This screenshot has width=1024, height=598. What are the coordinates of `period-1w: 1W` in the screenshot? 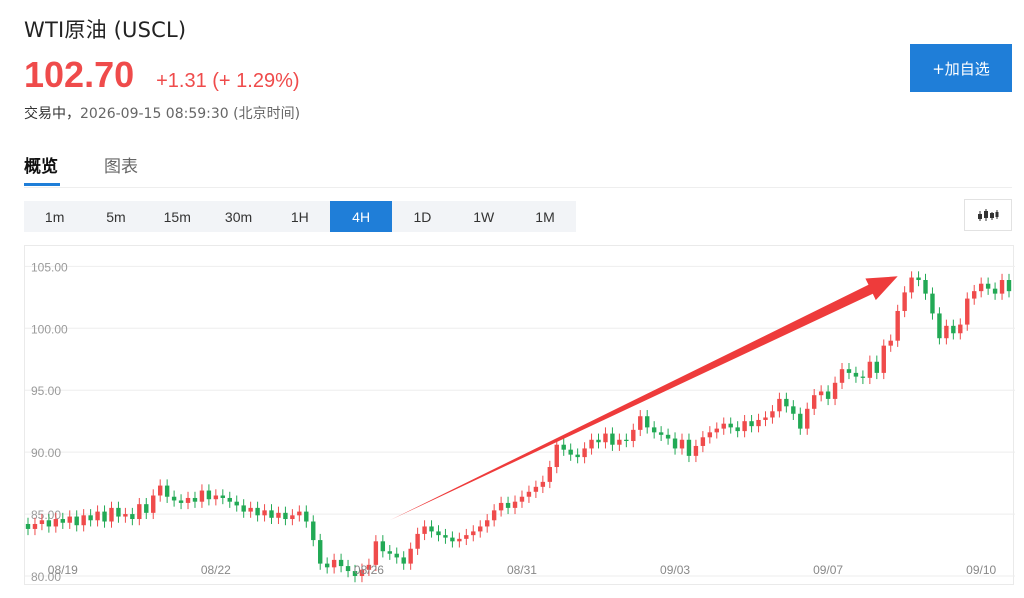 It's located at (483, 216).